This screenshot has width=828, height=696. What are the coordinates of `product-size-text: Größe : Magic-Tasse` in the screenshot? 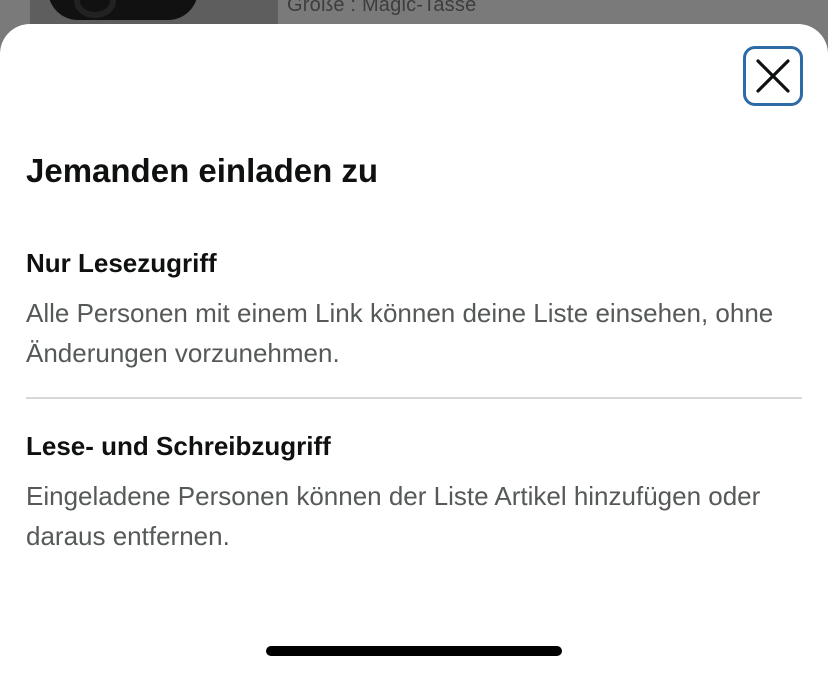 It's located at (382, 8).